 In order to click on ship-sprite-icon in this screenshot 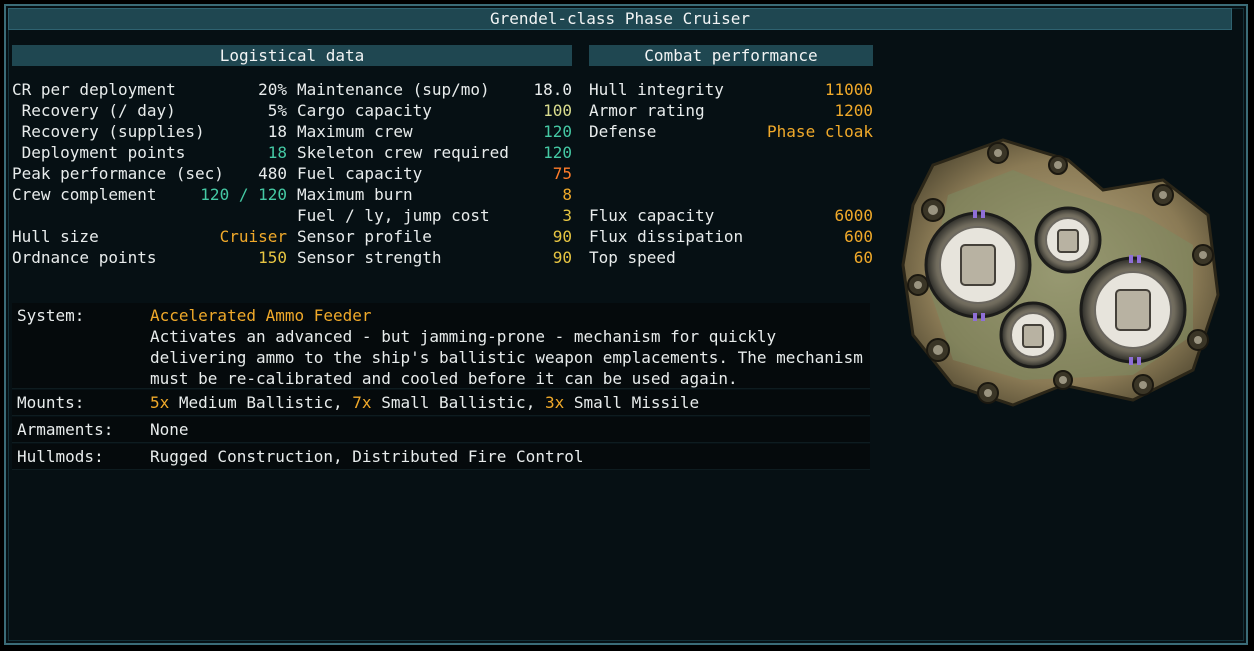, I will do `click(1060, 272)`.